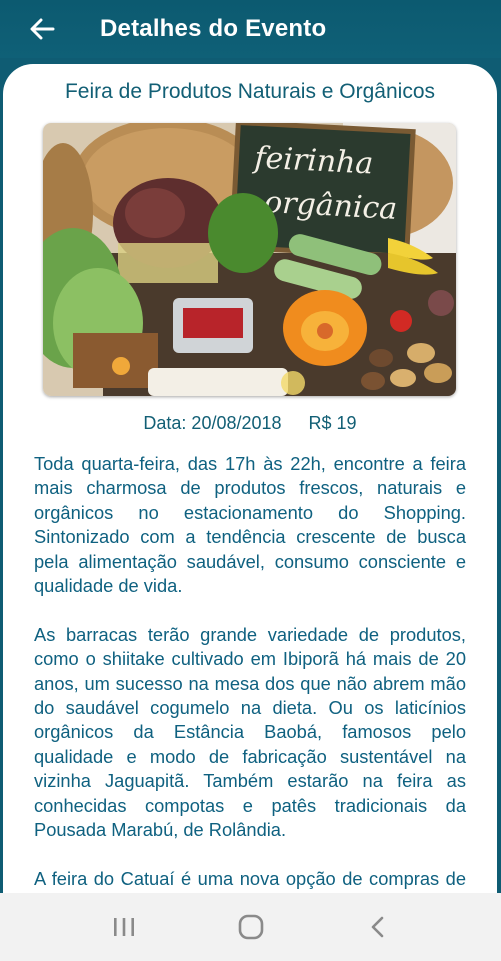 The height and width of the screenshot is (961, 501). I want to click on recent-apps-icon, so click(123, 927).